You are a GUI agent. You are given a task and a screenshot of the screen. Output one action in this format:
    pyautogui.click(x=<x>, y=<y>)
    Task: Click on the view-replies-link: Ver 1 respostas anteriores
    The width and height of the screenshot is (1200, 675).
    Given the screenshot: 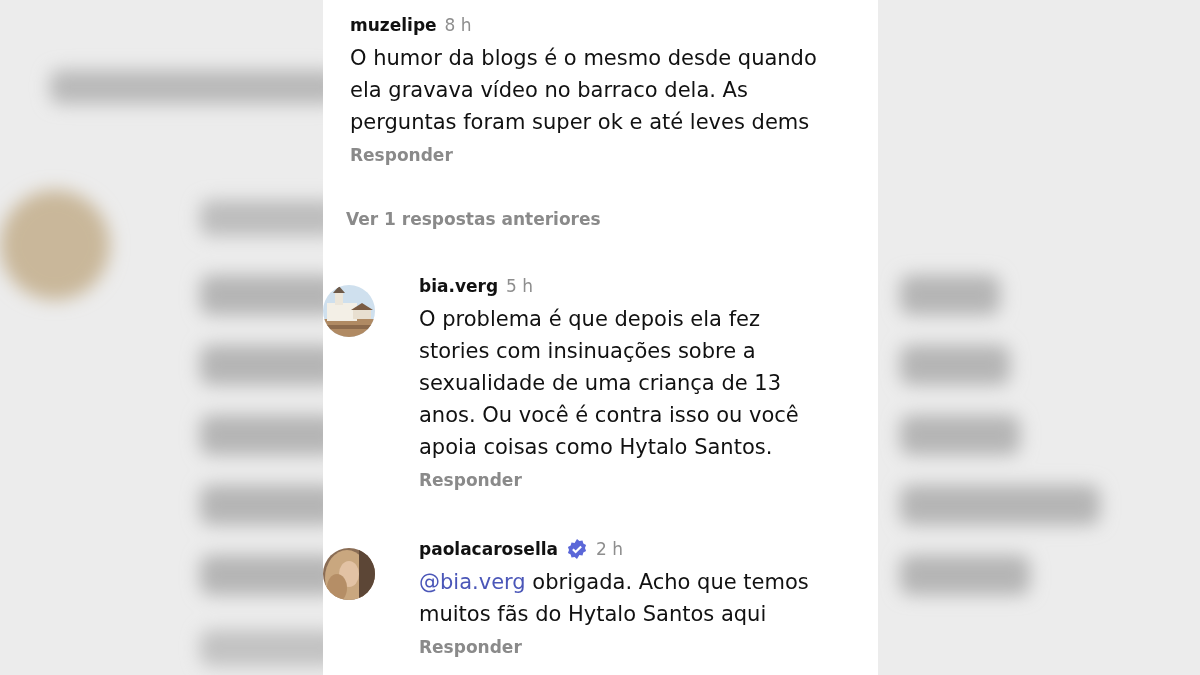 What is the action you would take?
    pyautogui.click(x=473, y=219)
    